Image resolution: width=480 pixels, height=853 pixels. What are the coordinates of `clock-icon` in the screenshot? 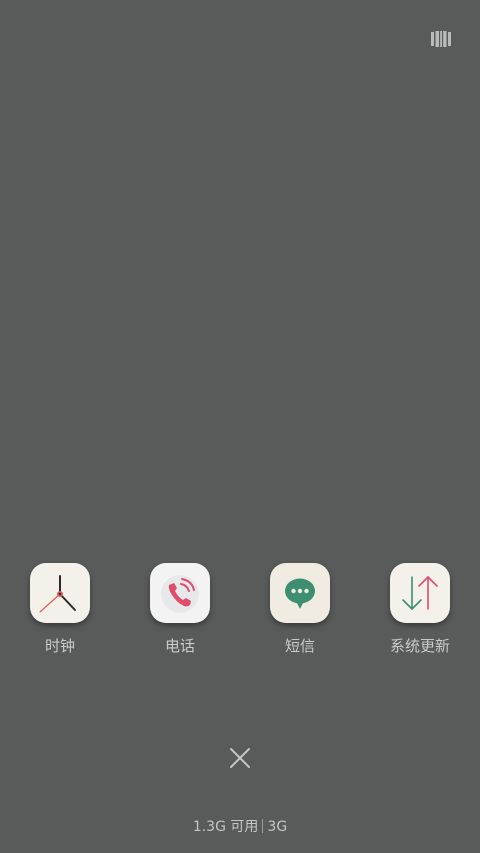 It's located at (60, 593).